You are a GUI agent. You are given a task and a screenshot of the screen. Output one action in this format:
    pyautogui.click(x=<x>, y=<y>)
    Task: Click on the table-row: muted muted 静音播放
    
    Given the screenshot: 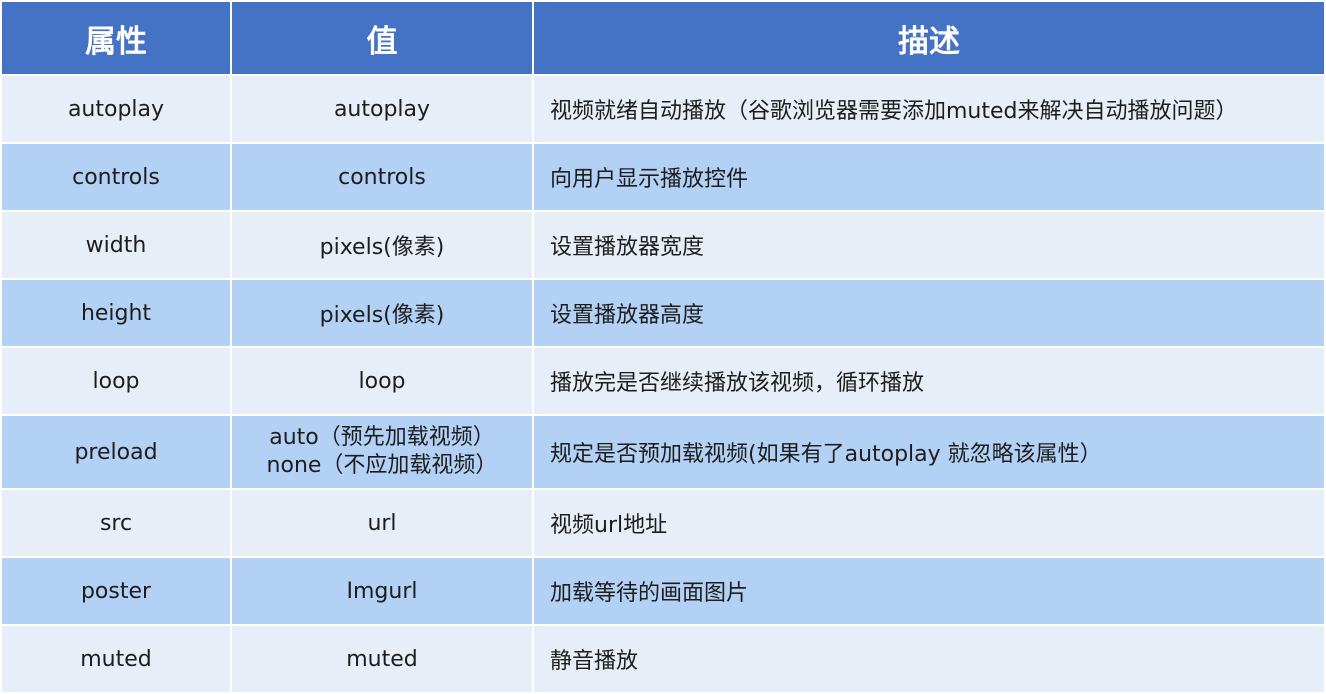 What is the action you would take?
    pyautogui.click(x=663, y=659)
    